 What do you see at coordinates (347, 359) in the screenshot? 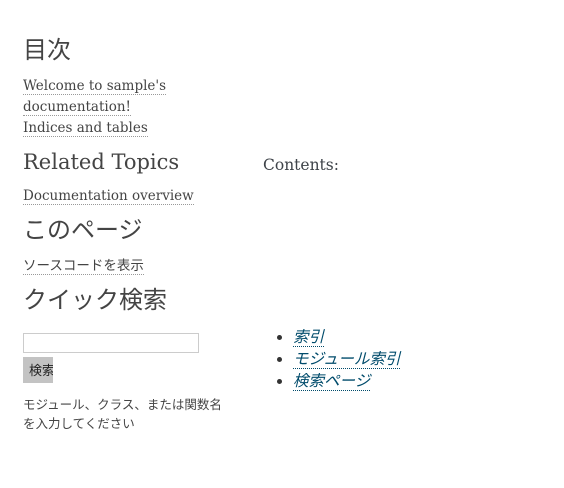
I see `modindex-link: モジュール索引` at bounding box center [347, 359].